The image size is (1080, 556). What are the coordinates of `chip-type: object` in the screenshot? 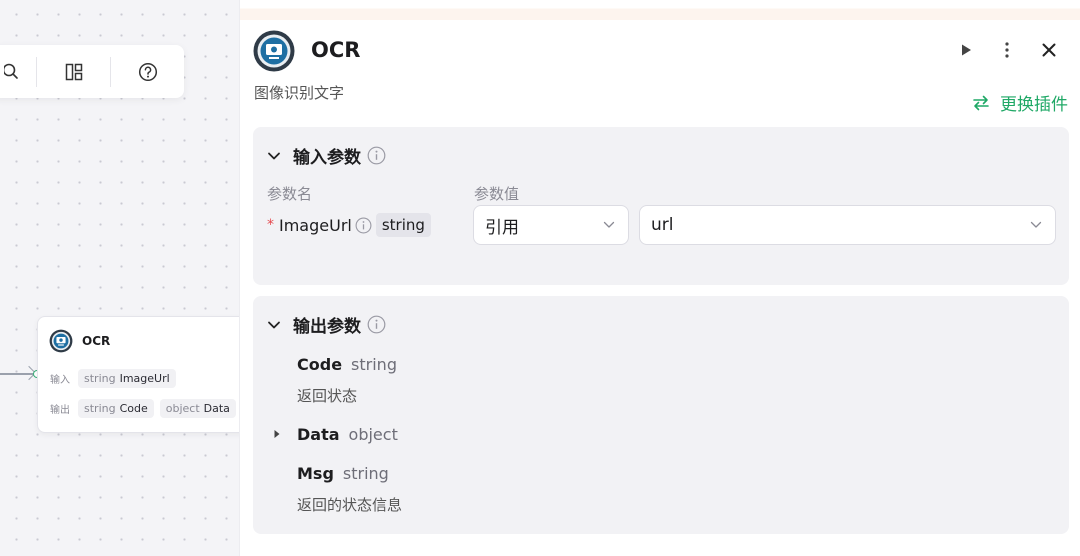 It's located at (182, 408).